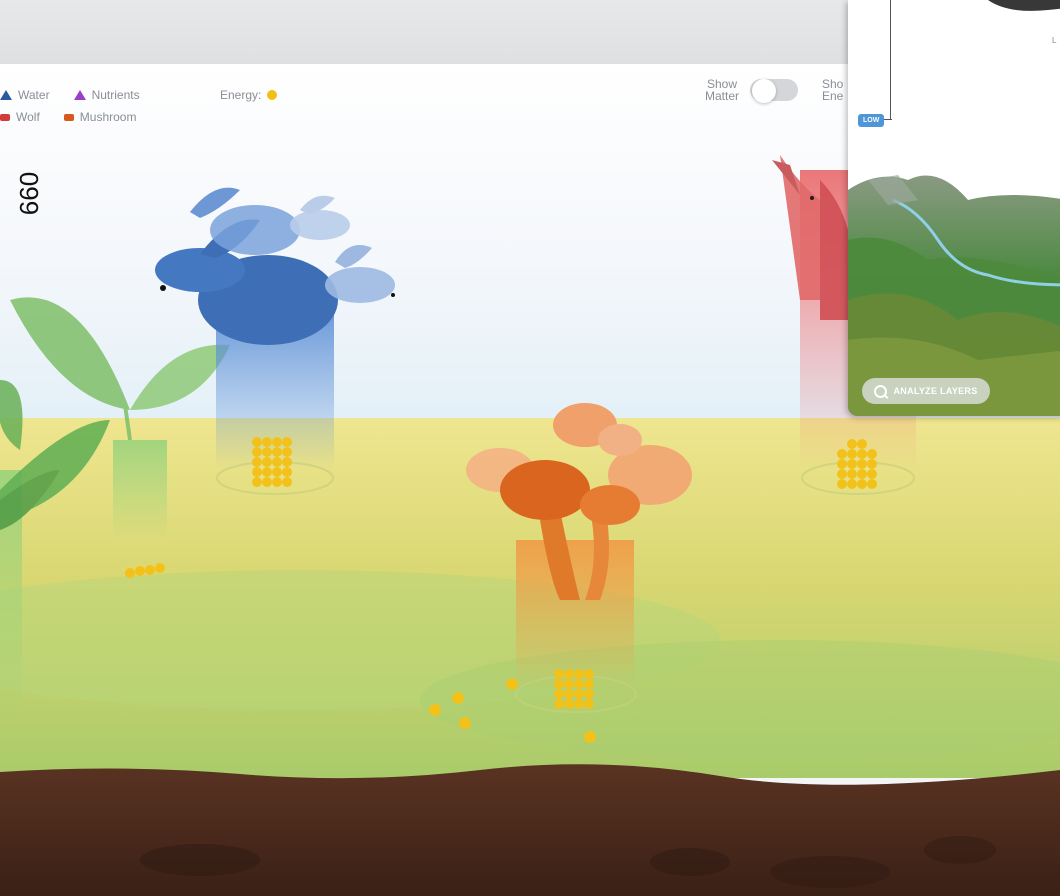 The image size is (1060, 896). I want to click on legend-label-nutrients: Nutrients, so click(115, 95).